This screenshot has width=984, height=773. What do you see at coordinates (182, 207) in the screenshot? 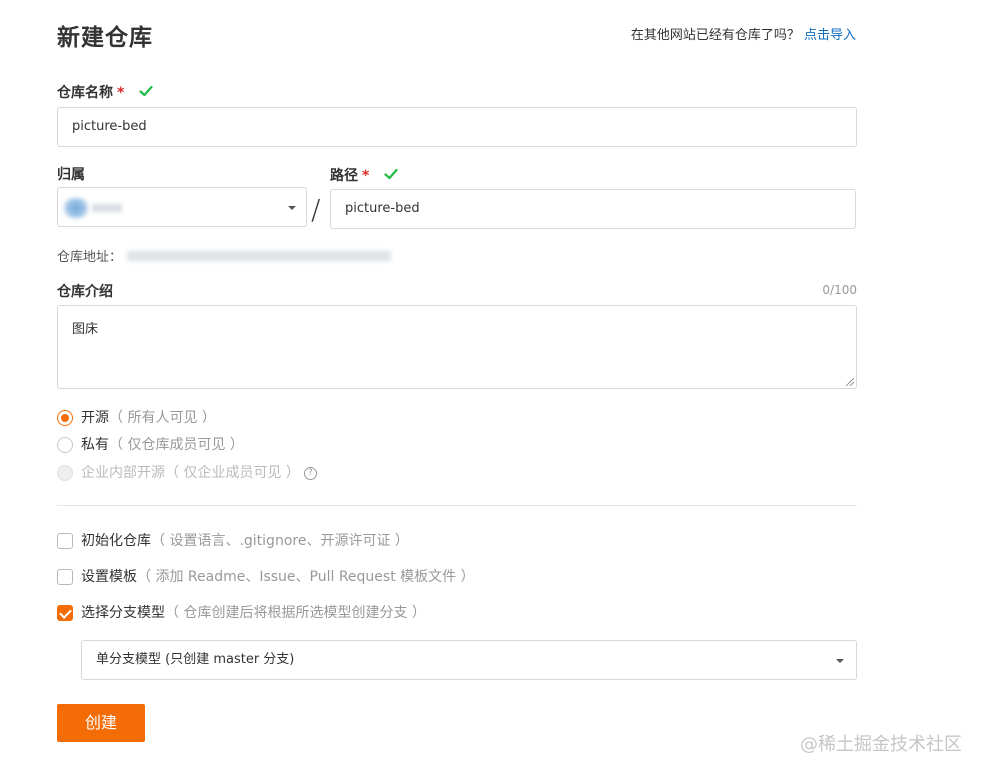
I see `owner-select` at bounding box center [182, 207].